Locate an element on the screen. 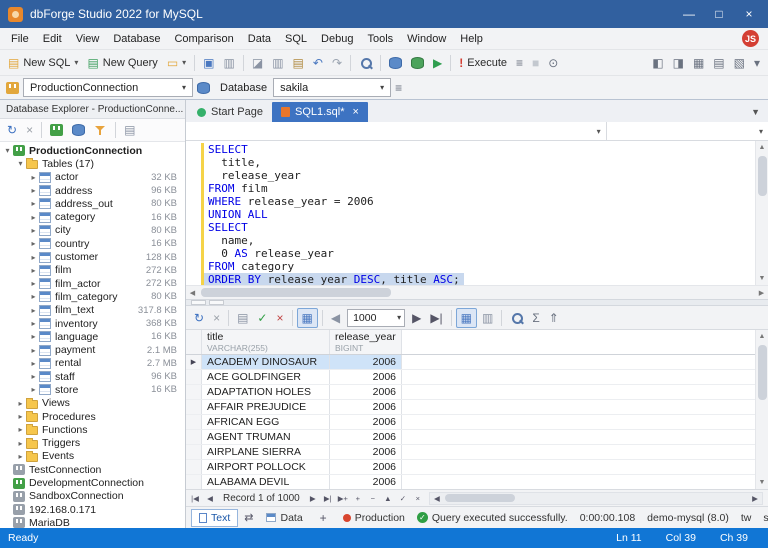  tree-item-mariadb: MariaDB is located at coordinates (92, 522).